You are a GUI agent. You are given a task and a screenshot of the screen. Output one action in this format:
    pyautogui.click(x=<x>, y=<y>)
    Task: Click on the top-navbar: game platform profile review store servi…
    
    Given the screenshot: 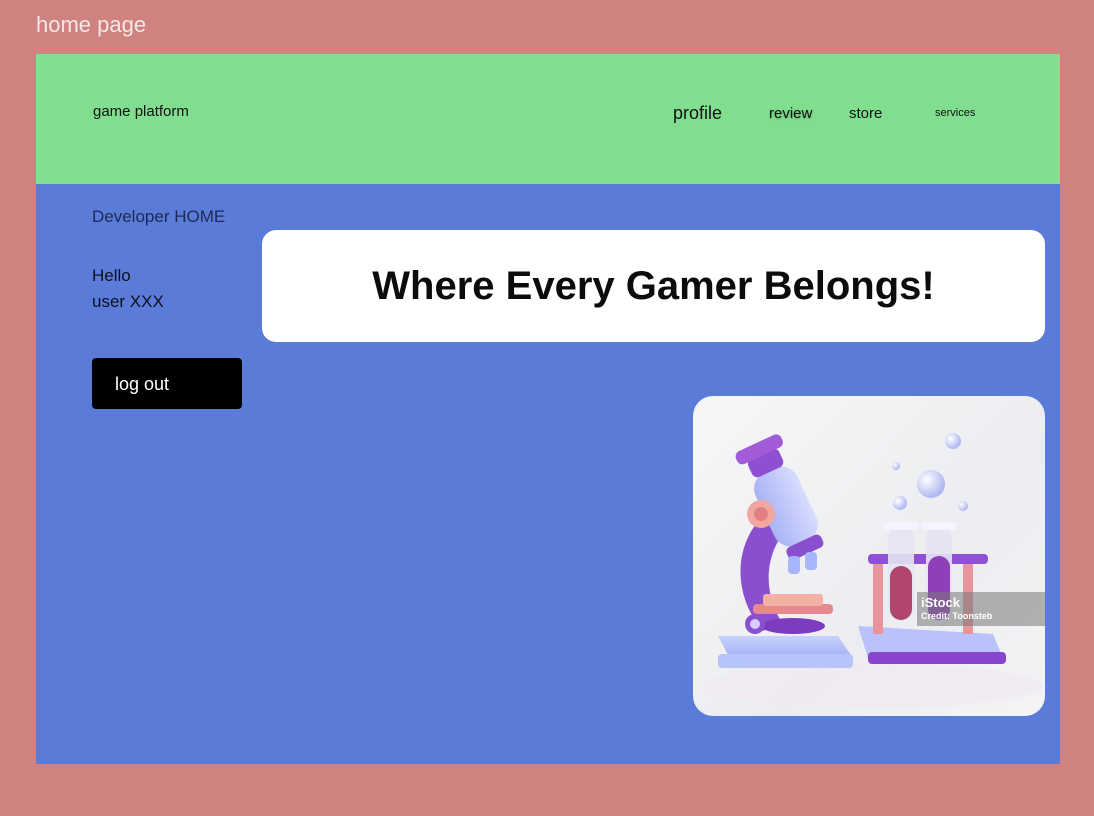 What is the action you would take?
    pyautogui.click(x=548, y=119)
    